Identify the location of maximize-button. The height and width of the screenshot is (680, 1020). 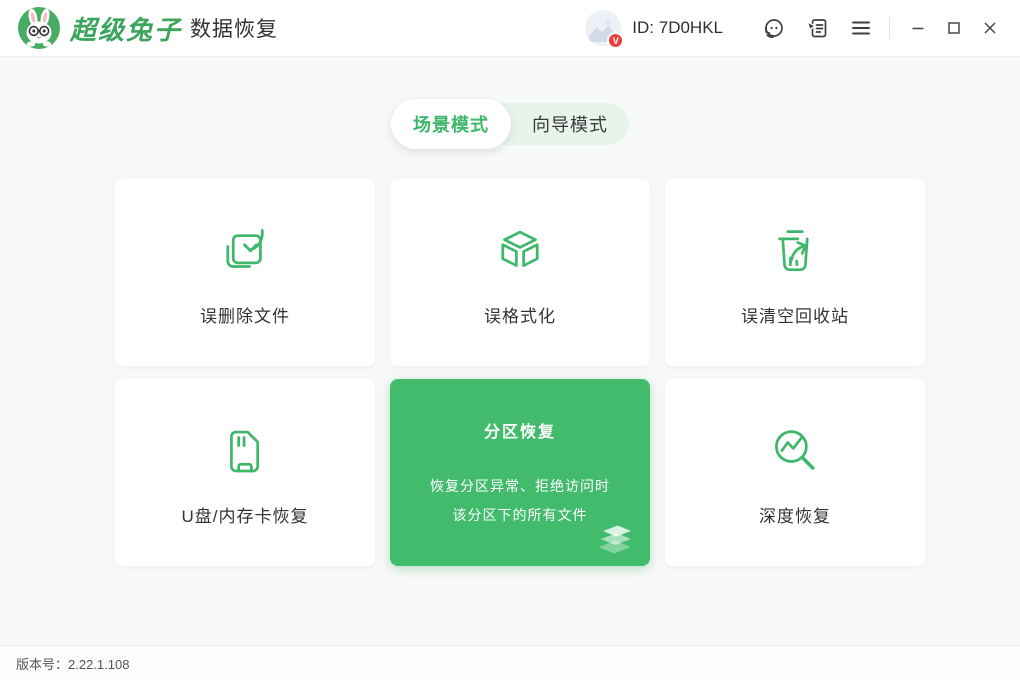
(954, 28).